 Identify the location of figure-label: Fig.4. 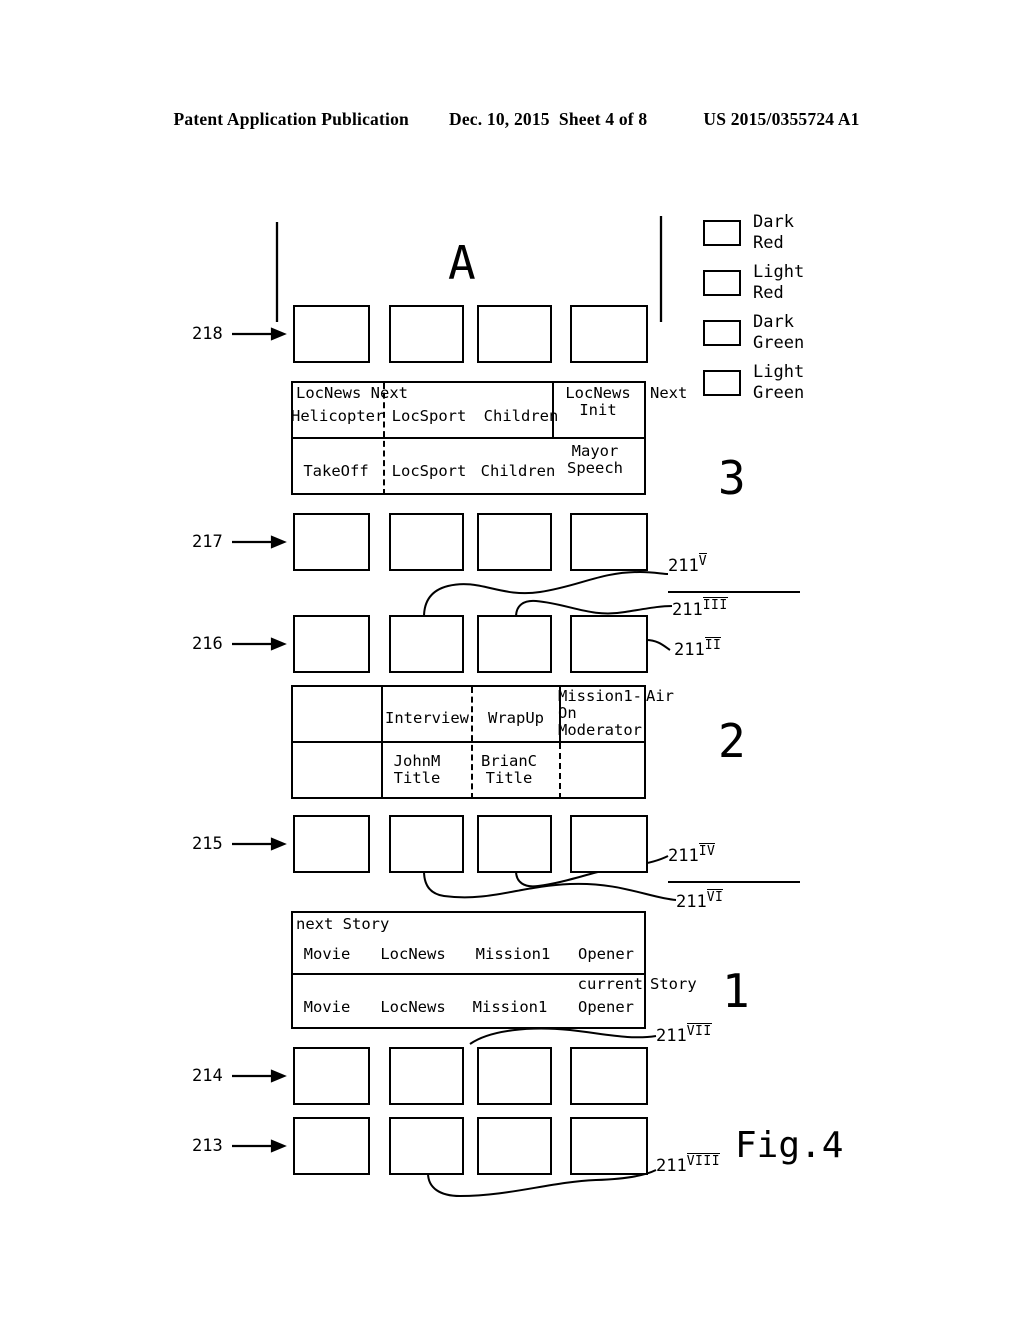
(789, 1145).